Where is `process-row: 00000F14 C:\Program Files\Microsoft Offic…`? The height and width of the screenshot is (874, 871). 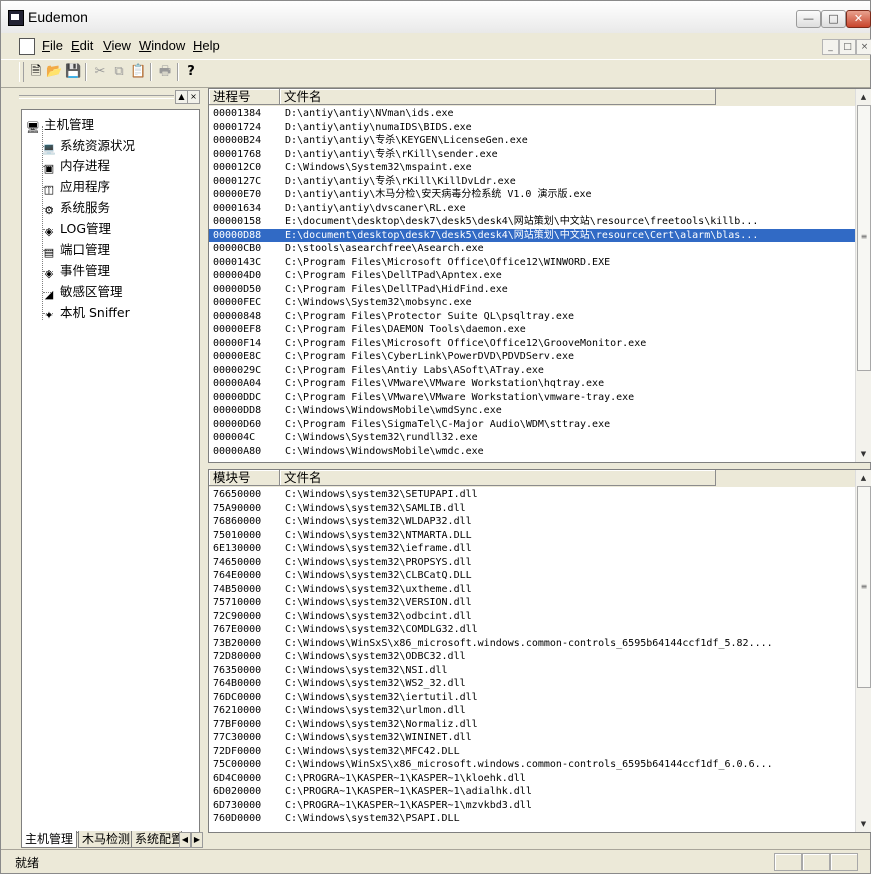
process-row: 00000F14 C:\Program Files\Microsoft Offic… is located at coordinates (533, 343).